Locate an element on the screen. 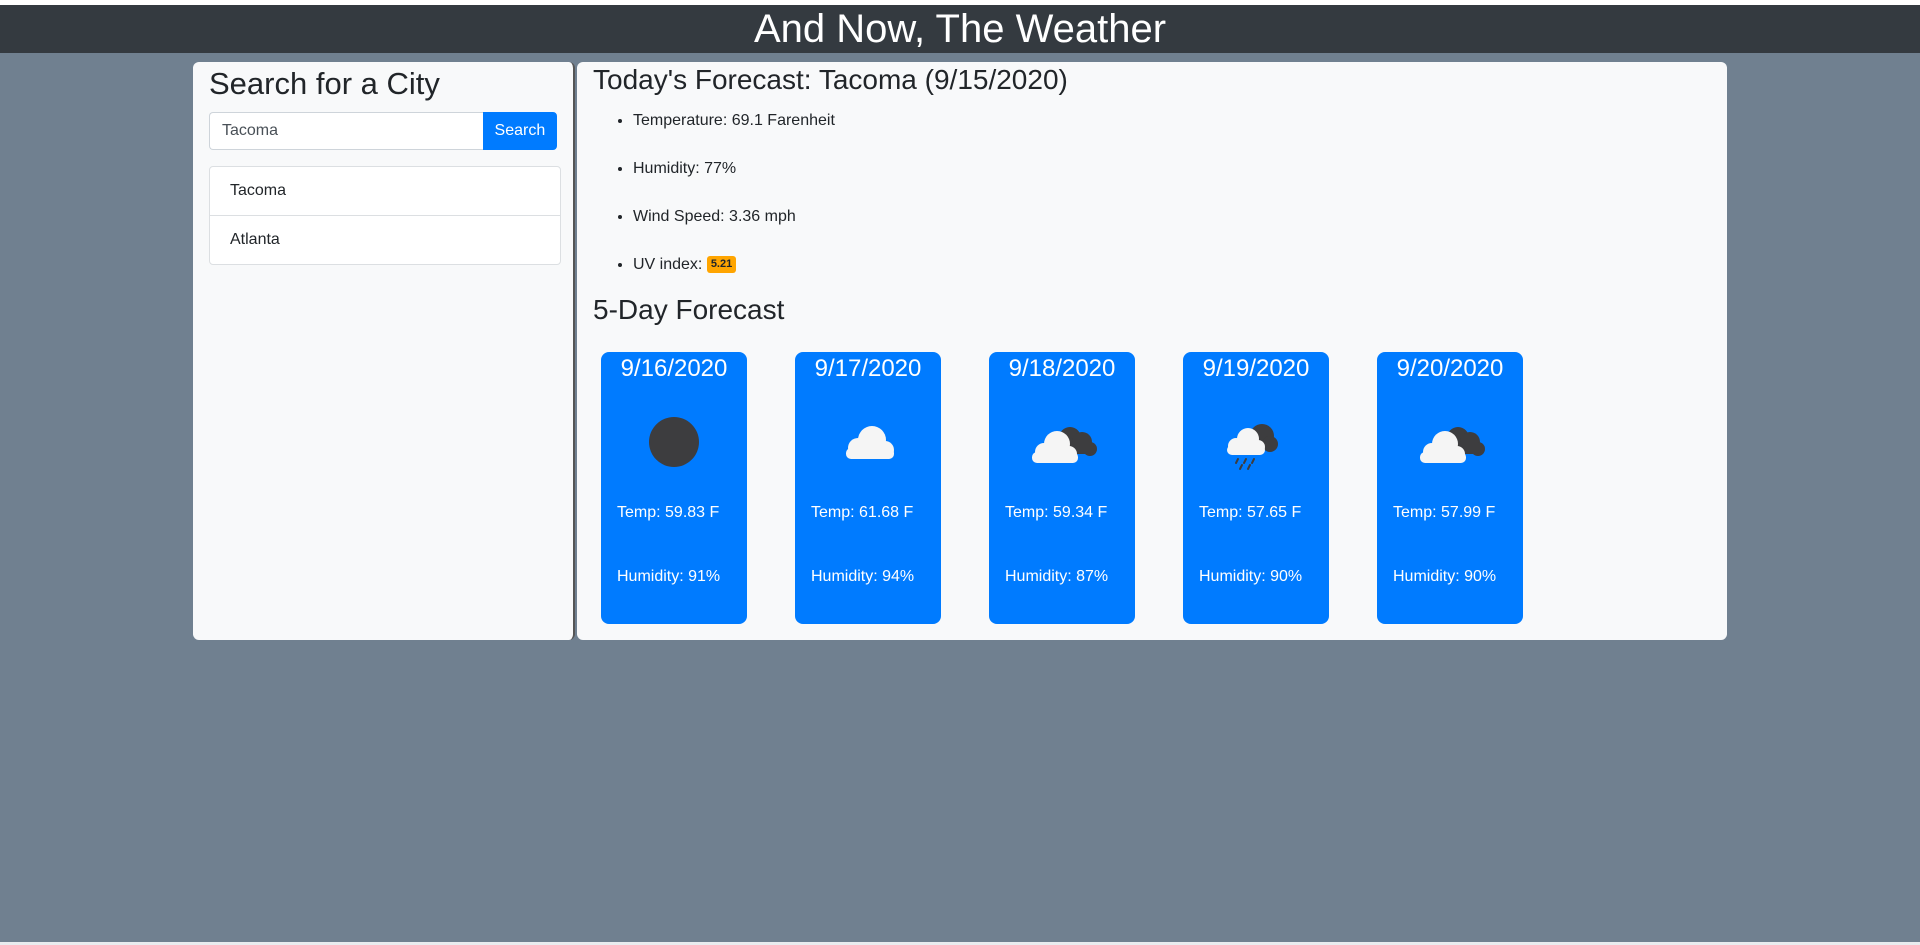 This screenshot has height=945, width=1920. forecast-temp: Temp: 59.34 F is located at coordinates (1056, 512).